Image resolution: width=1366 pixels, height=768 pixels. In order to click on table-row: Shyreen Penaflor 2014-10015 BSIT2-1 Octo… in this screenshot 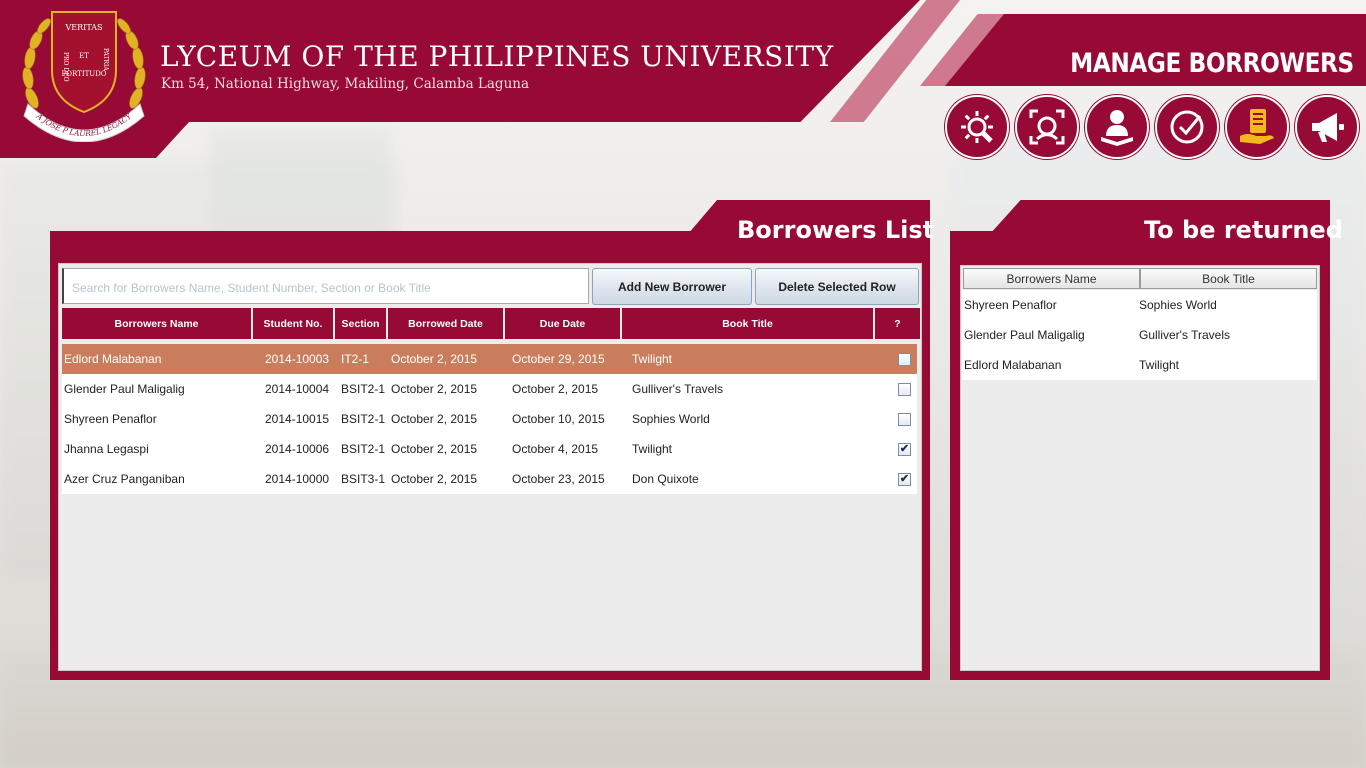, I will do `click(489, 419)`.